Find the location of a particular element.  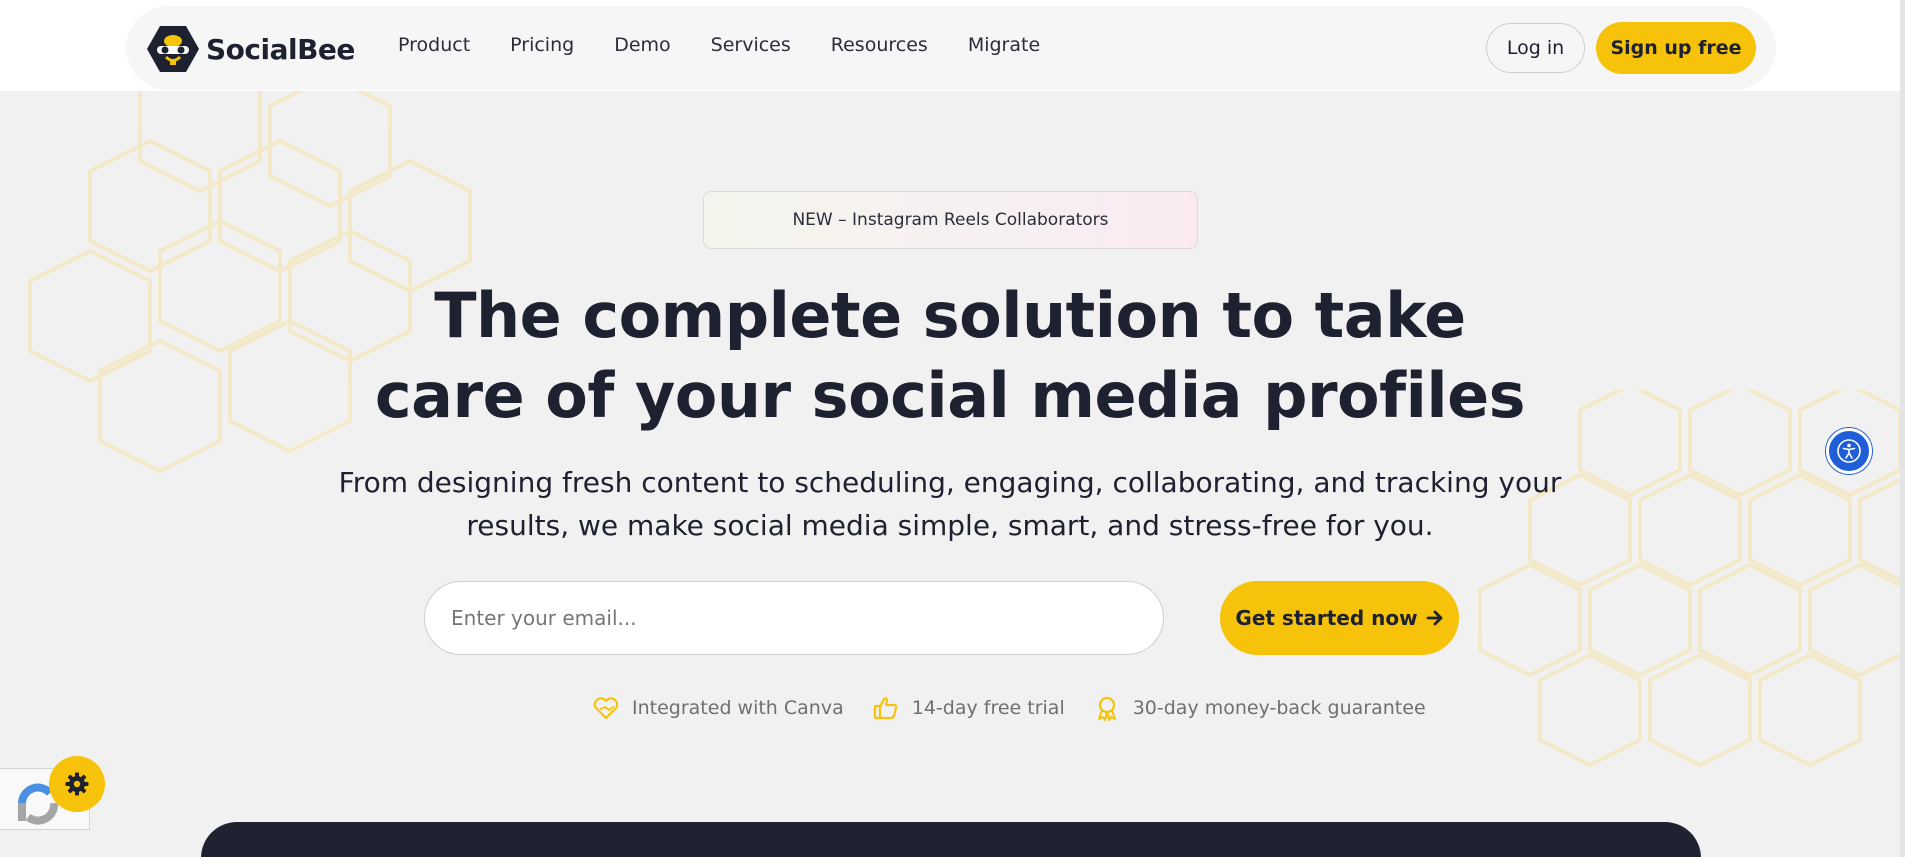

arrow-right-icon is located at coordinates (1434, 618).